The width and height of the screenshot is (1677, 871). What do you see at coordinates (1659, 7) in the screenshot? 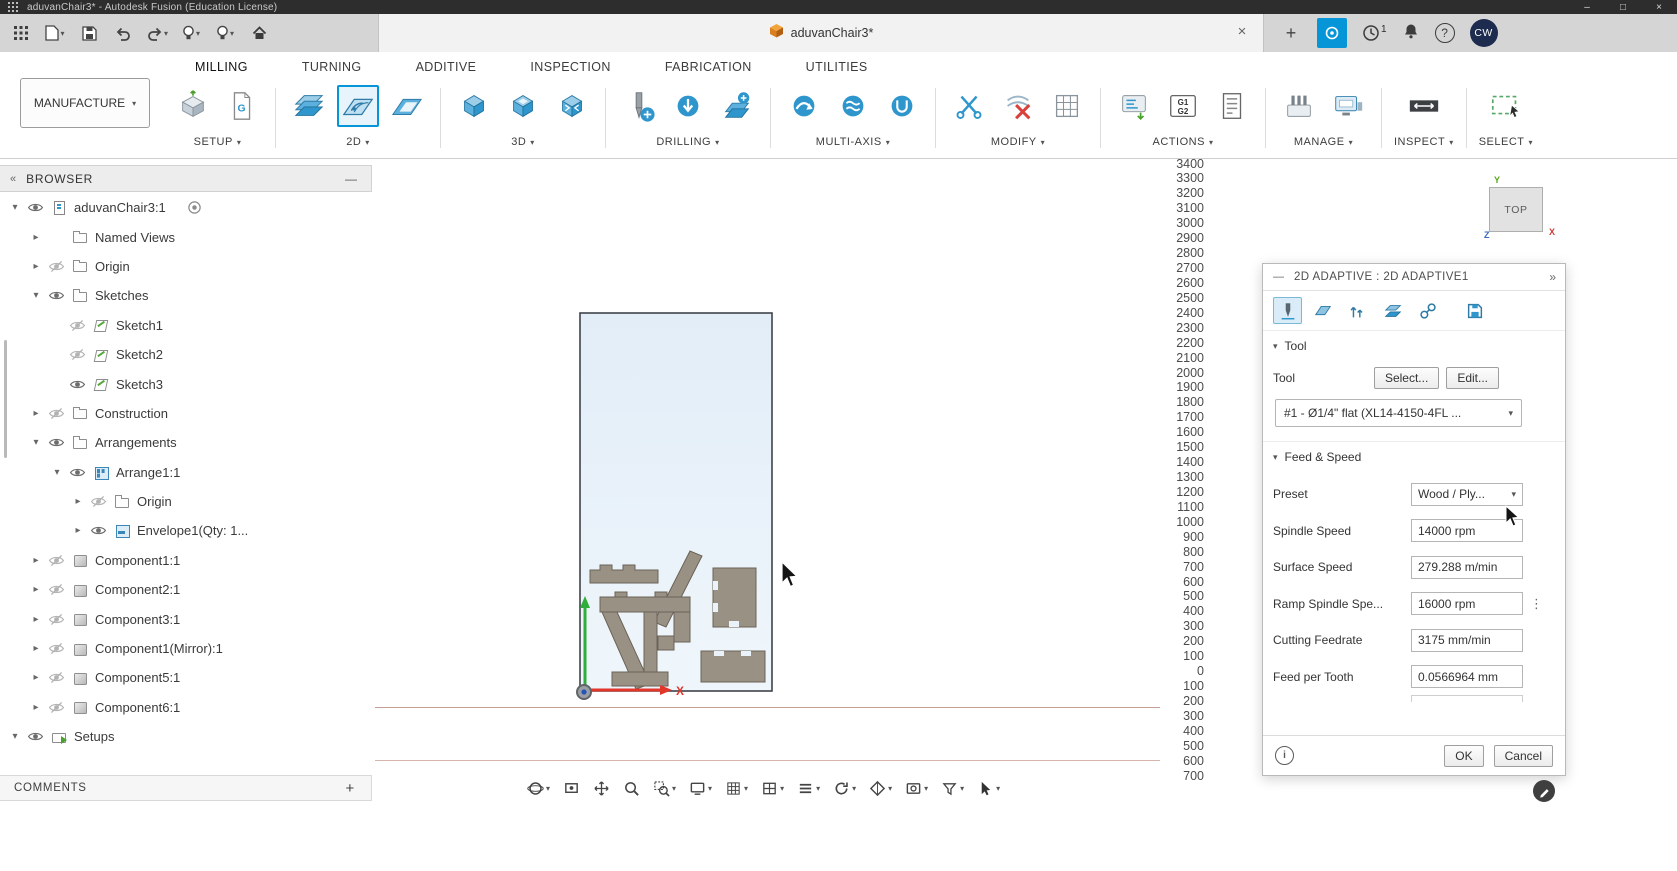
I see `window-close-button: ×` at bounding box center [1659, 7].